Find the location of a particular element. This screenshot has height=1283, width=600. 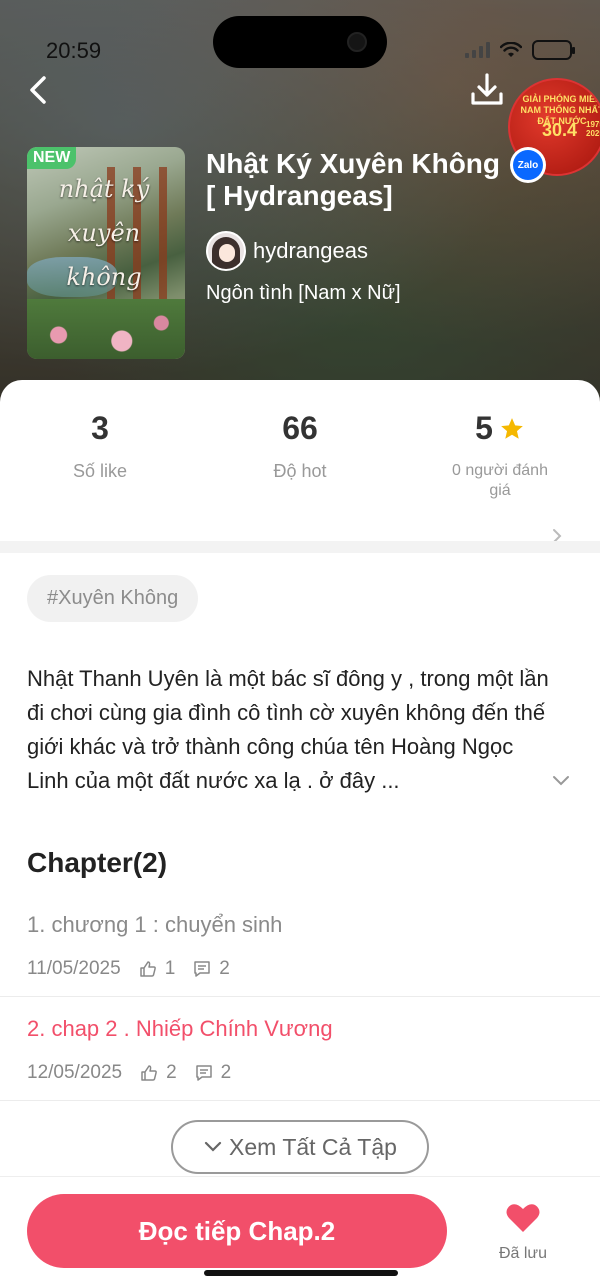

chapter-likes: 2 is located at coordinates (171, 1072).